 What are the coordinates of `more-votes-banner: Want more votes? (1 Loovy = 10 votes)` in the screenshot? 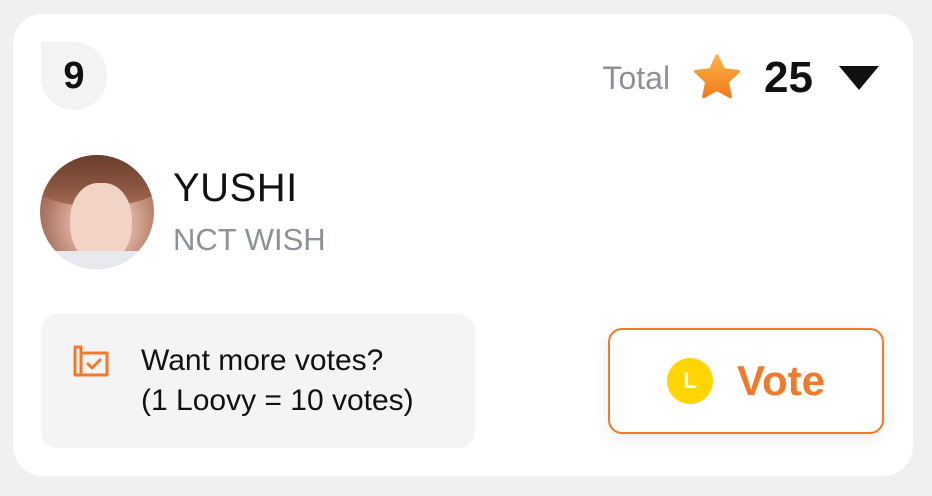 It's located at (258, 381).